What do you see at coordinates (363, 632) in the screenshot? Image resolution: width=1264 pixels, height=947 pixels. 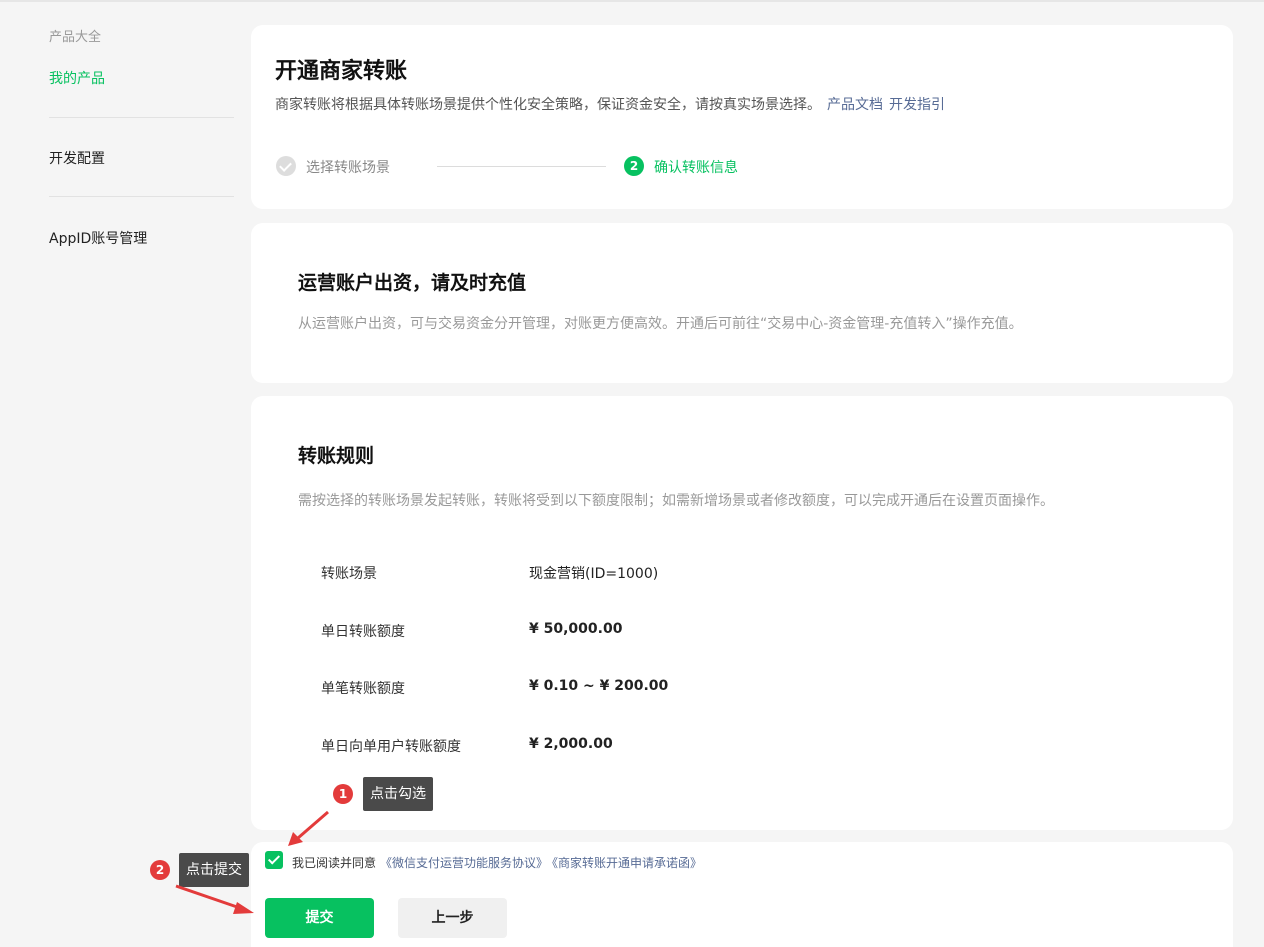 I see `rule-label-daily-limit: 单日转账额度` at bounding box center [363, 632].